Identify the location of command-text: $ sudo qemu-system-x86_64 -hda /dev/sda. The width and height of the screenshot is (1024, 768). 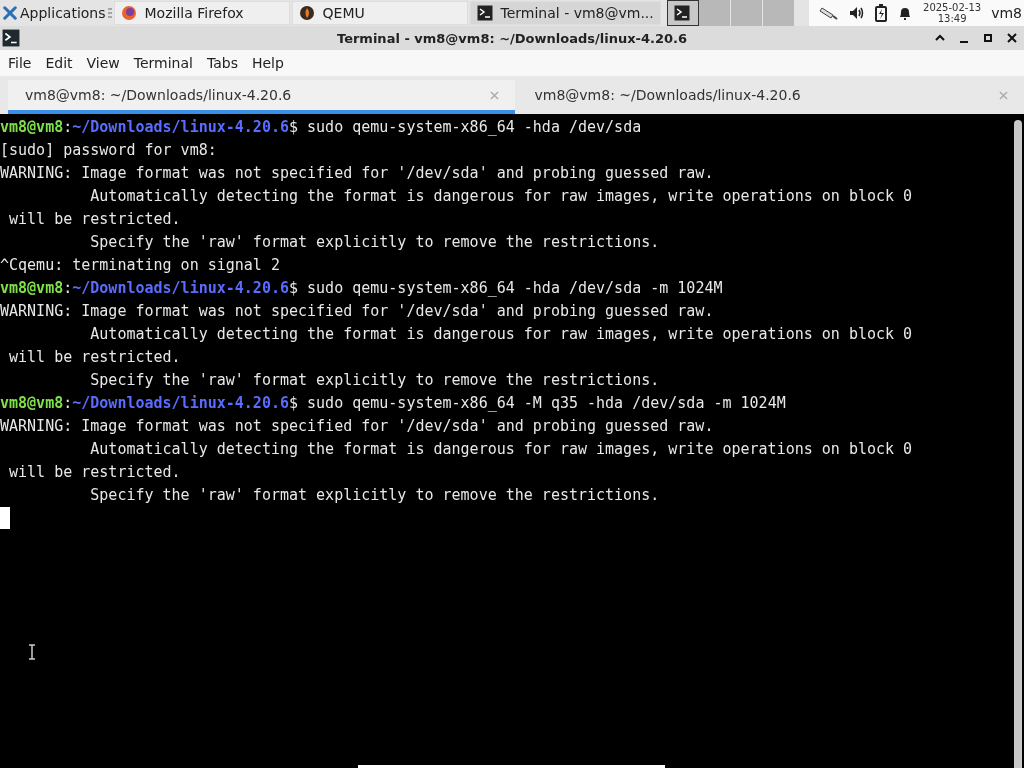
(465, 127).